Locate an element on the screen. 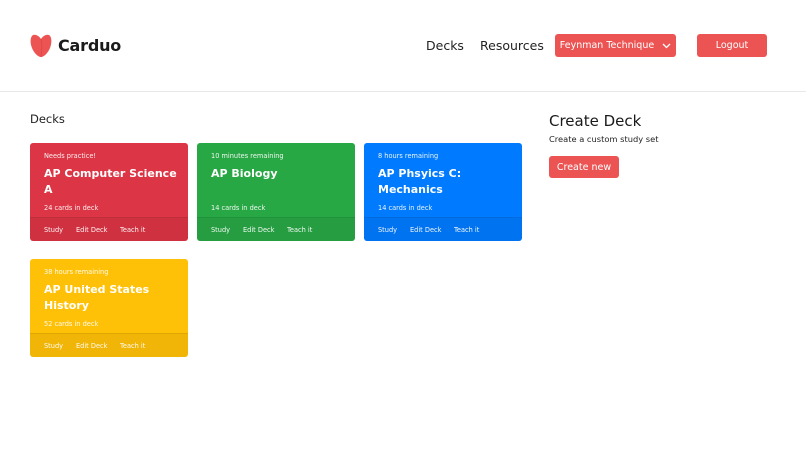 The image size is (806, 452). create-new-button: Create new is located at coordinates (584, 167).